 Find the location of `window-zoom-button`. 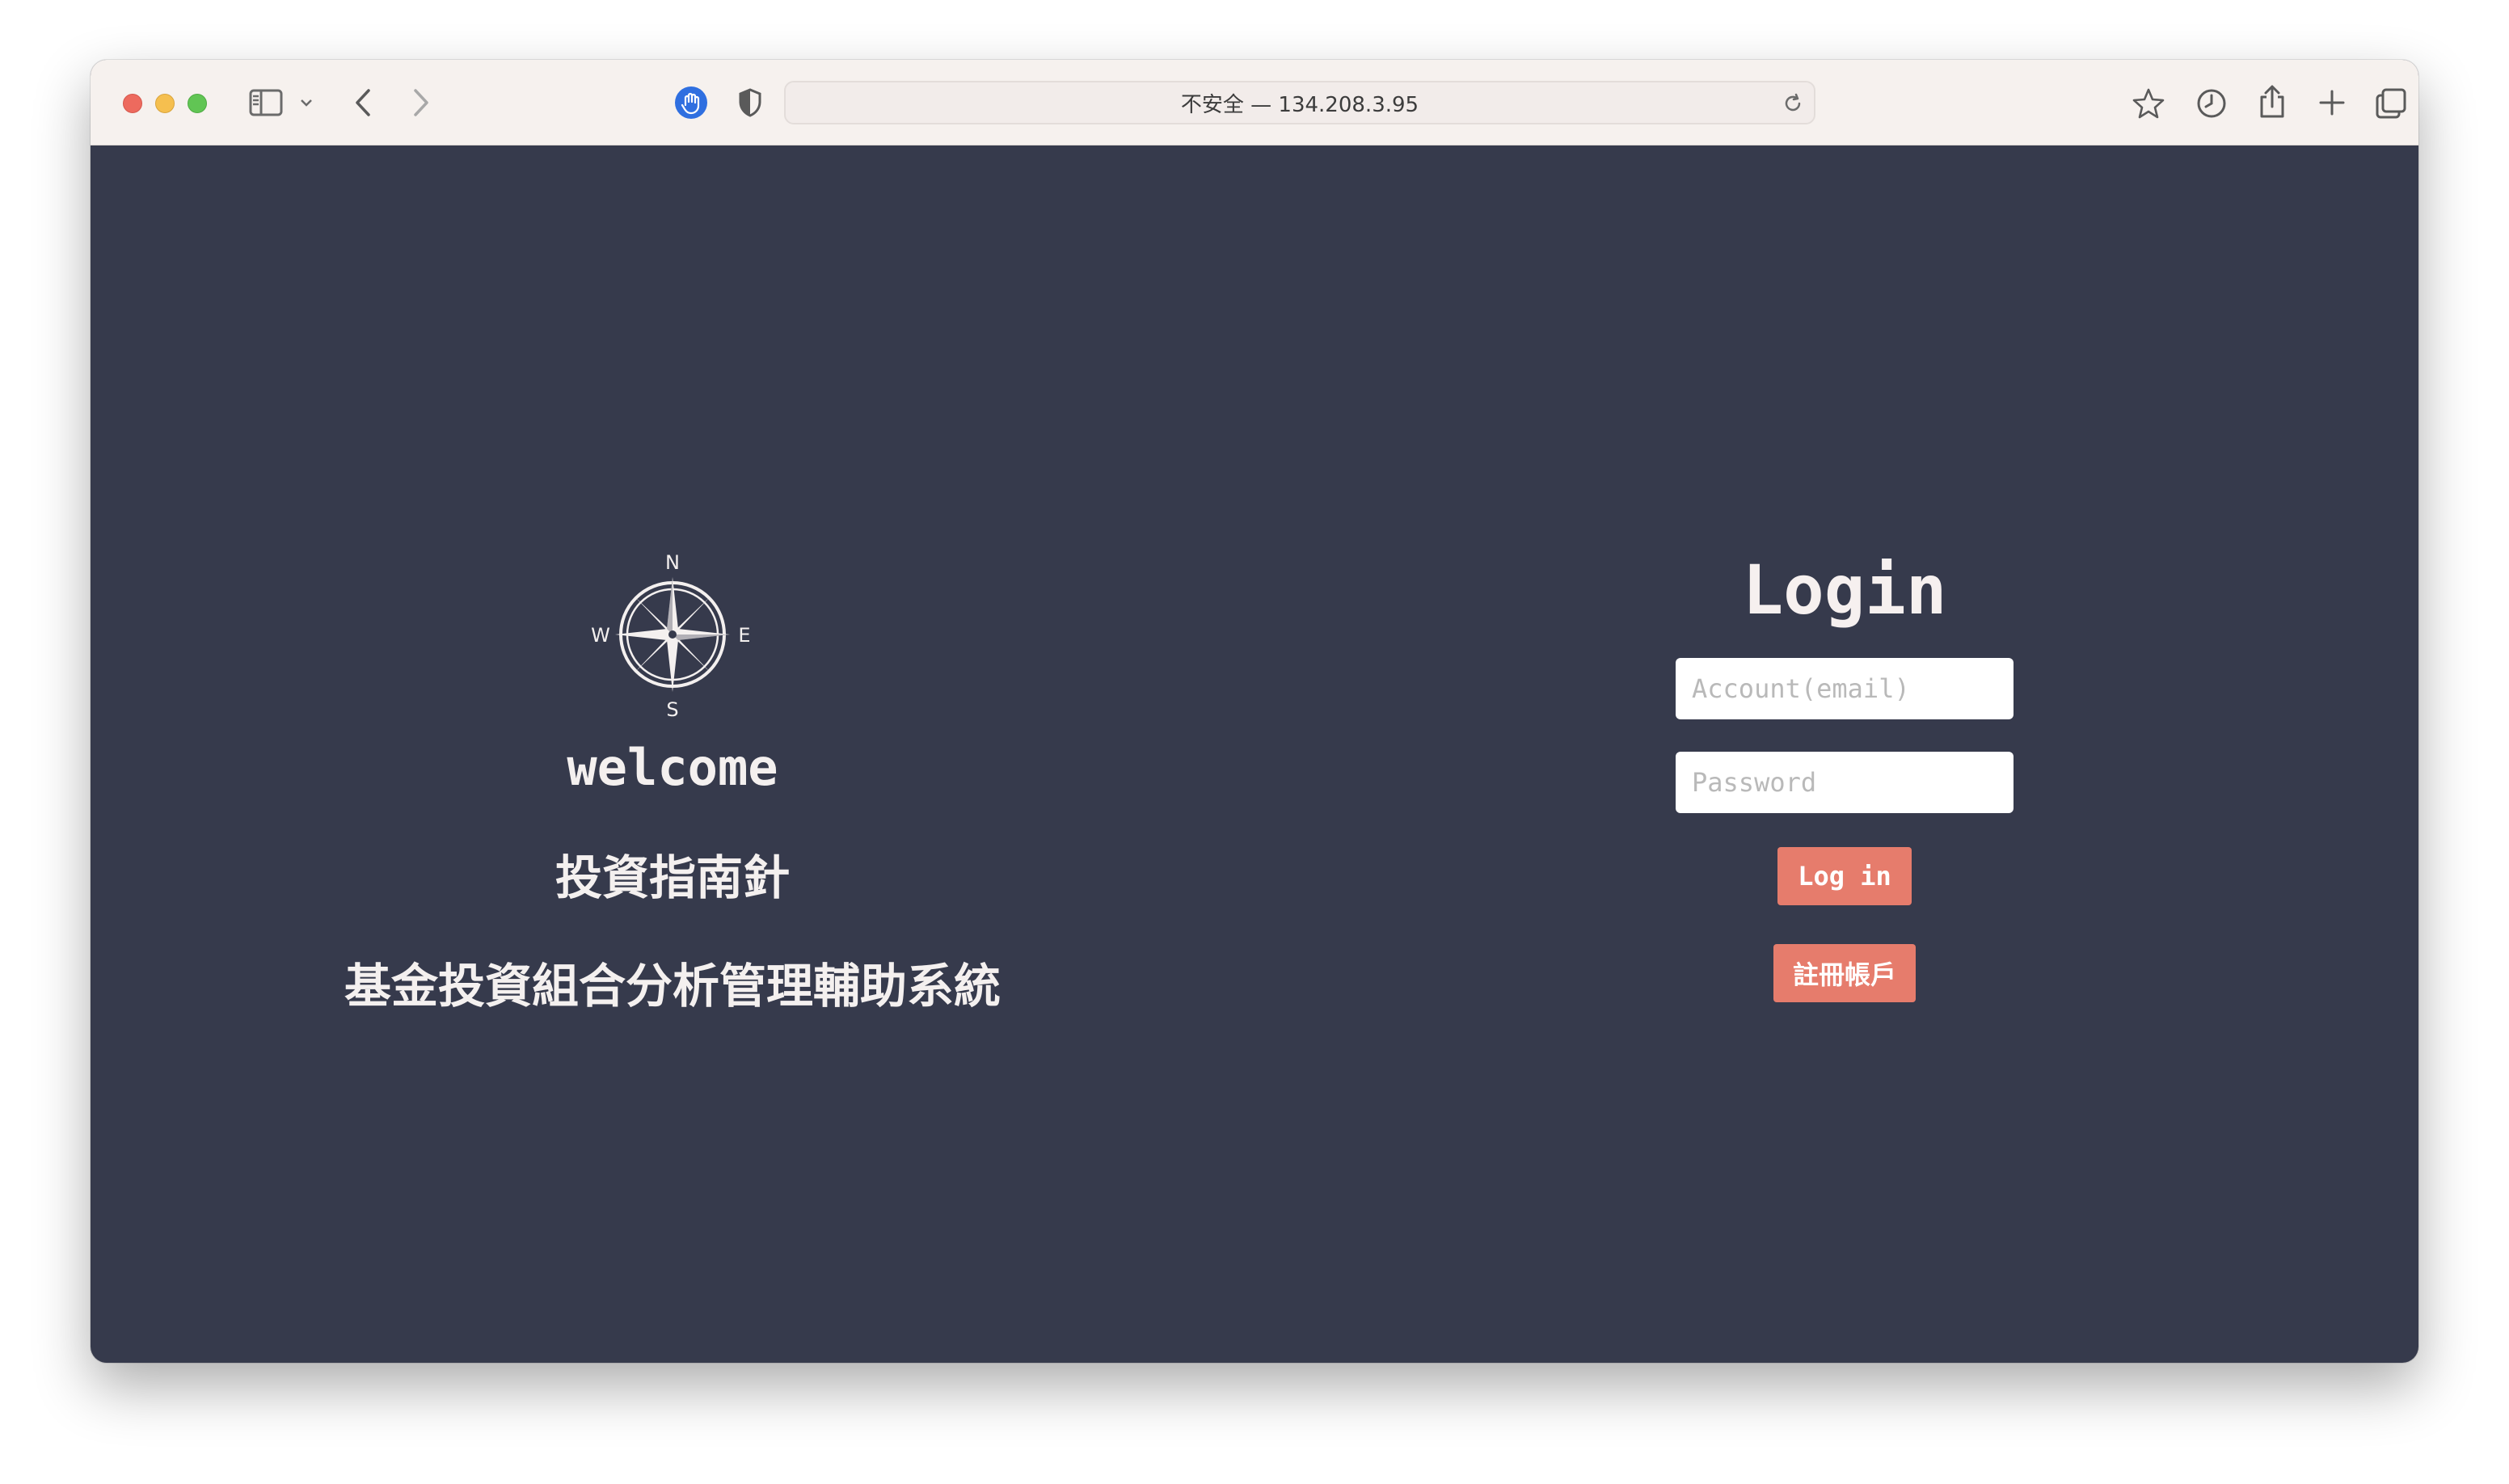

window-zoom-button is located at coordinates (197, 103).